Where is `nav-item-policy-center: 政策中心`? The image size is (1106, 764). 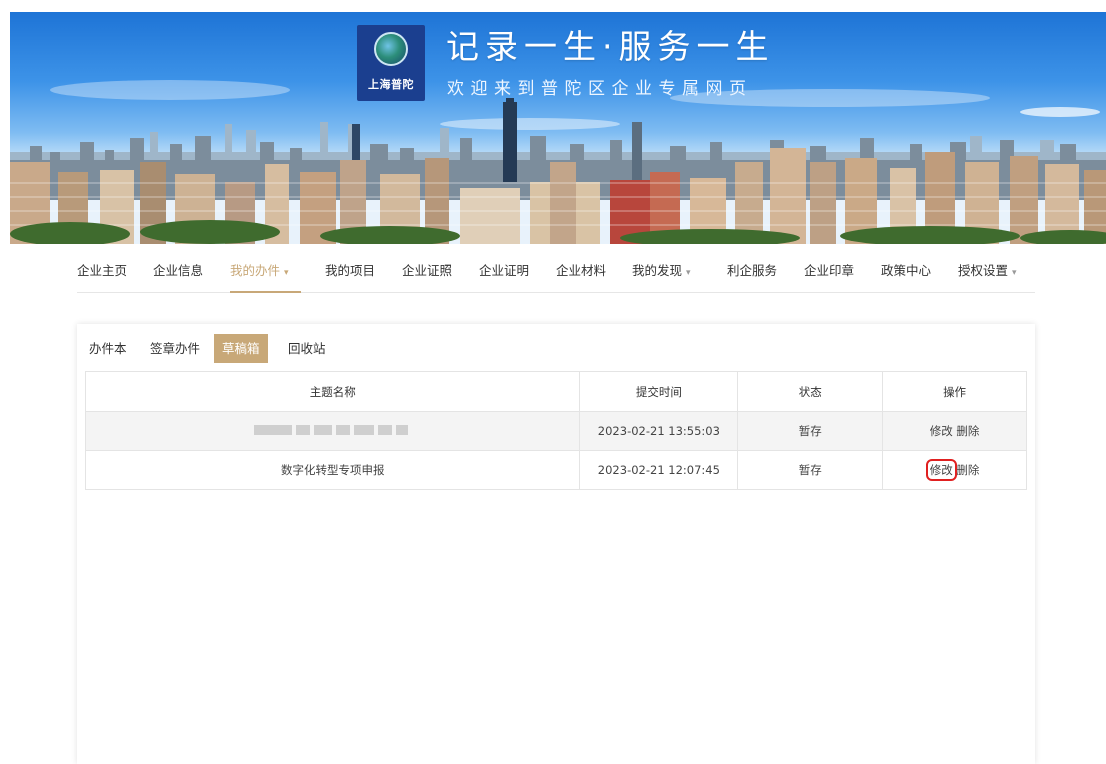 nav-item-policy-center: 政策中心 is located at coordinates (906, 275).